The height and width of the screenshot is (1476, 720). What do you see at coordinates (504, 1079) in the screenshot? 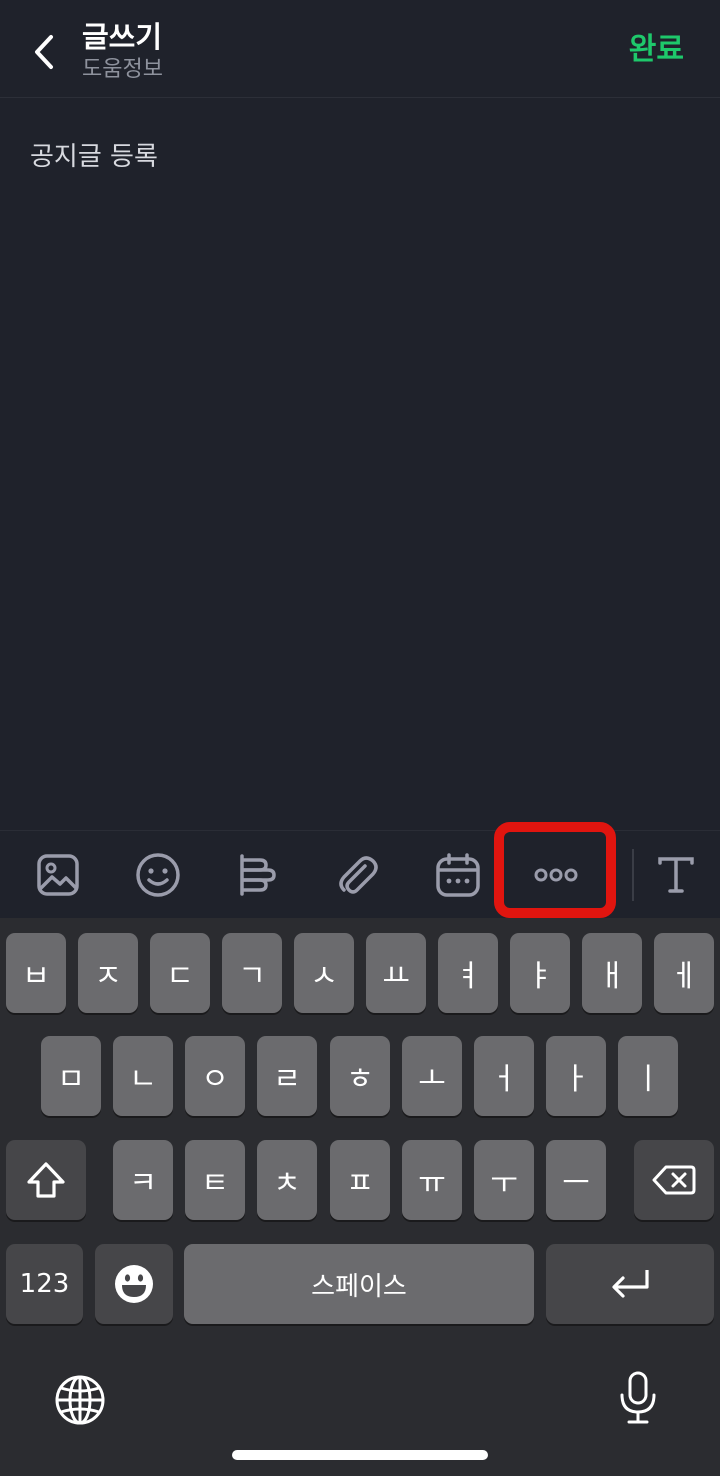
I see `key-label: ㅓ` at bounding box center [504, 1079].